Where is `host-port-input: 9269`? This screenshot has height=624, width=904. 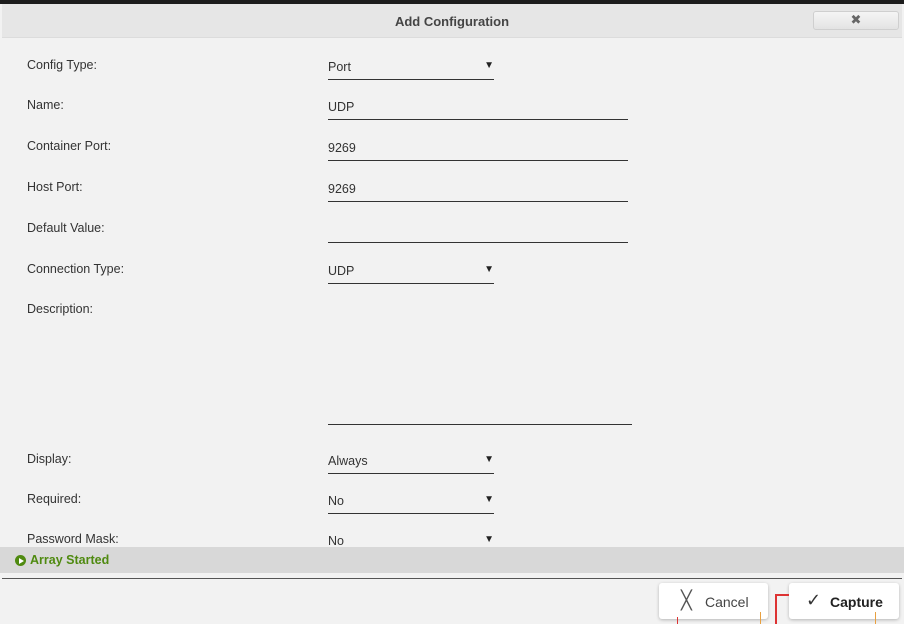
host-port-input: 9269 is located at coordinates (478, 190).